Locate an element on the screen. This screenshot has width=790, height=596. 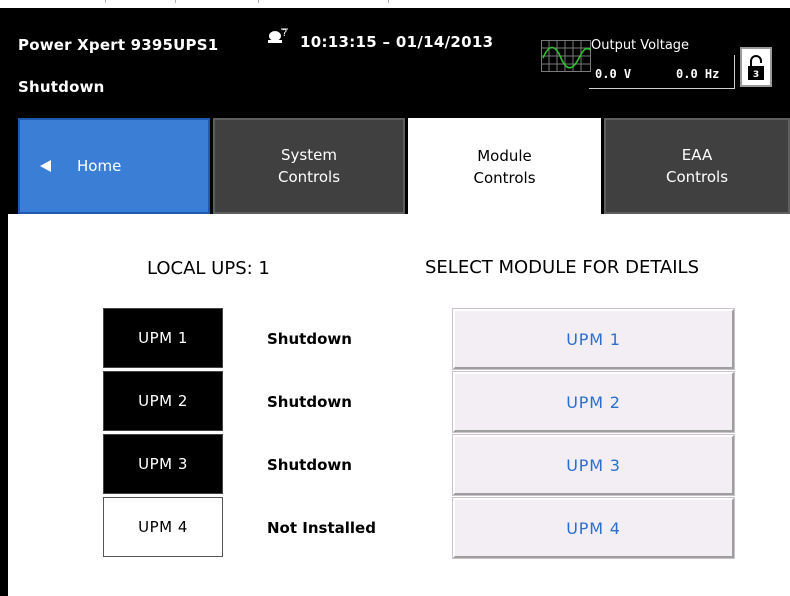
upm-status-1: Shutdown is located at coordinates (309, 339).